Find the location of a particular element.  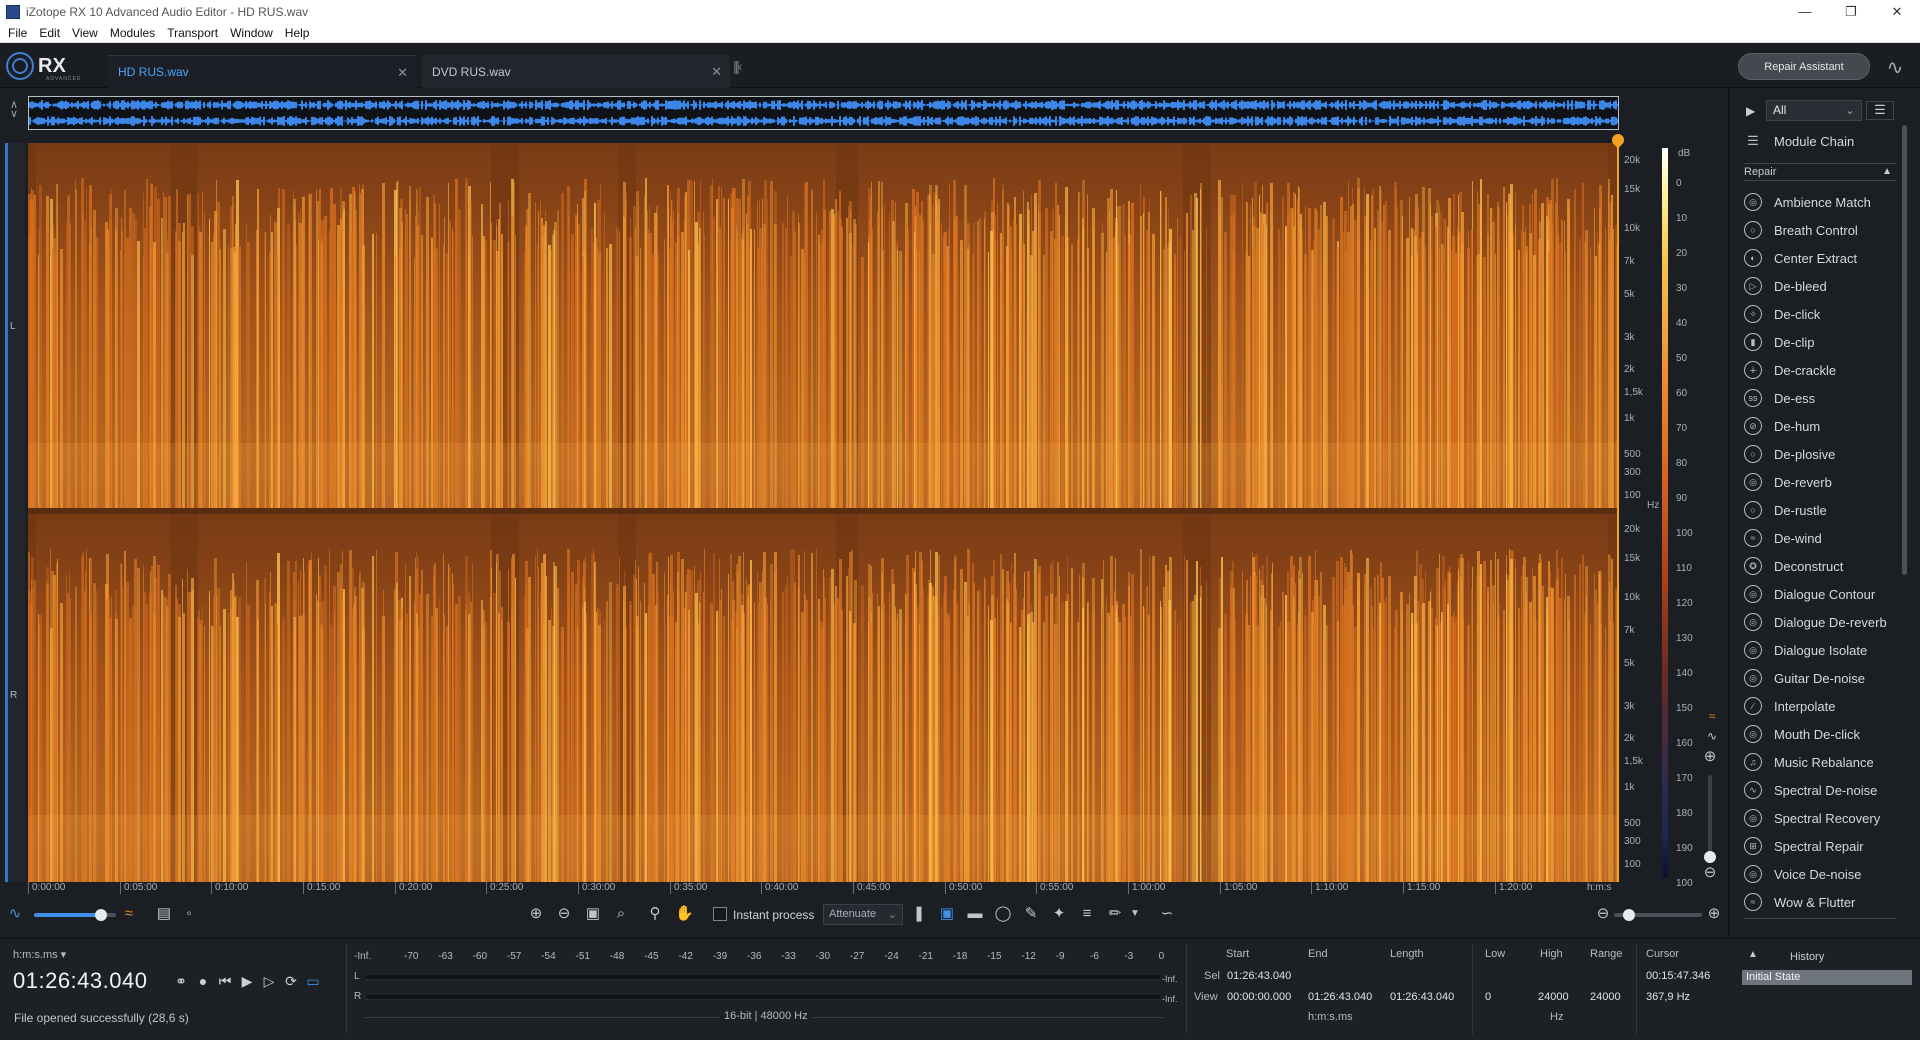

waveform-settings-icon: ∿ is located at coordinates (1712, 736).